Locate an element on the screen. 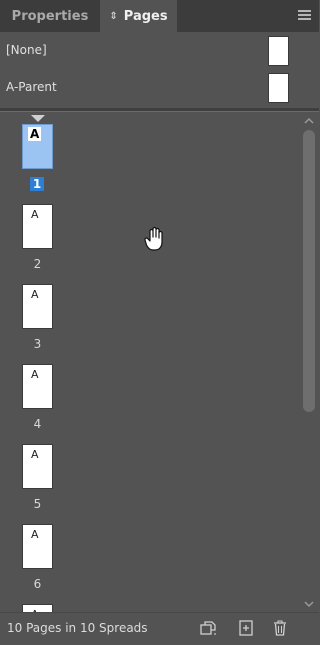  page-item-7: A 7 is located at coordinates (38, 608).